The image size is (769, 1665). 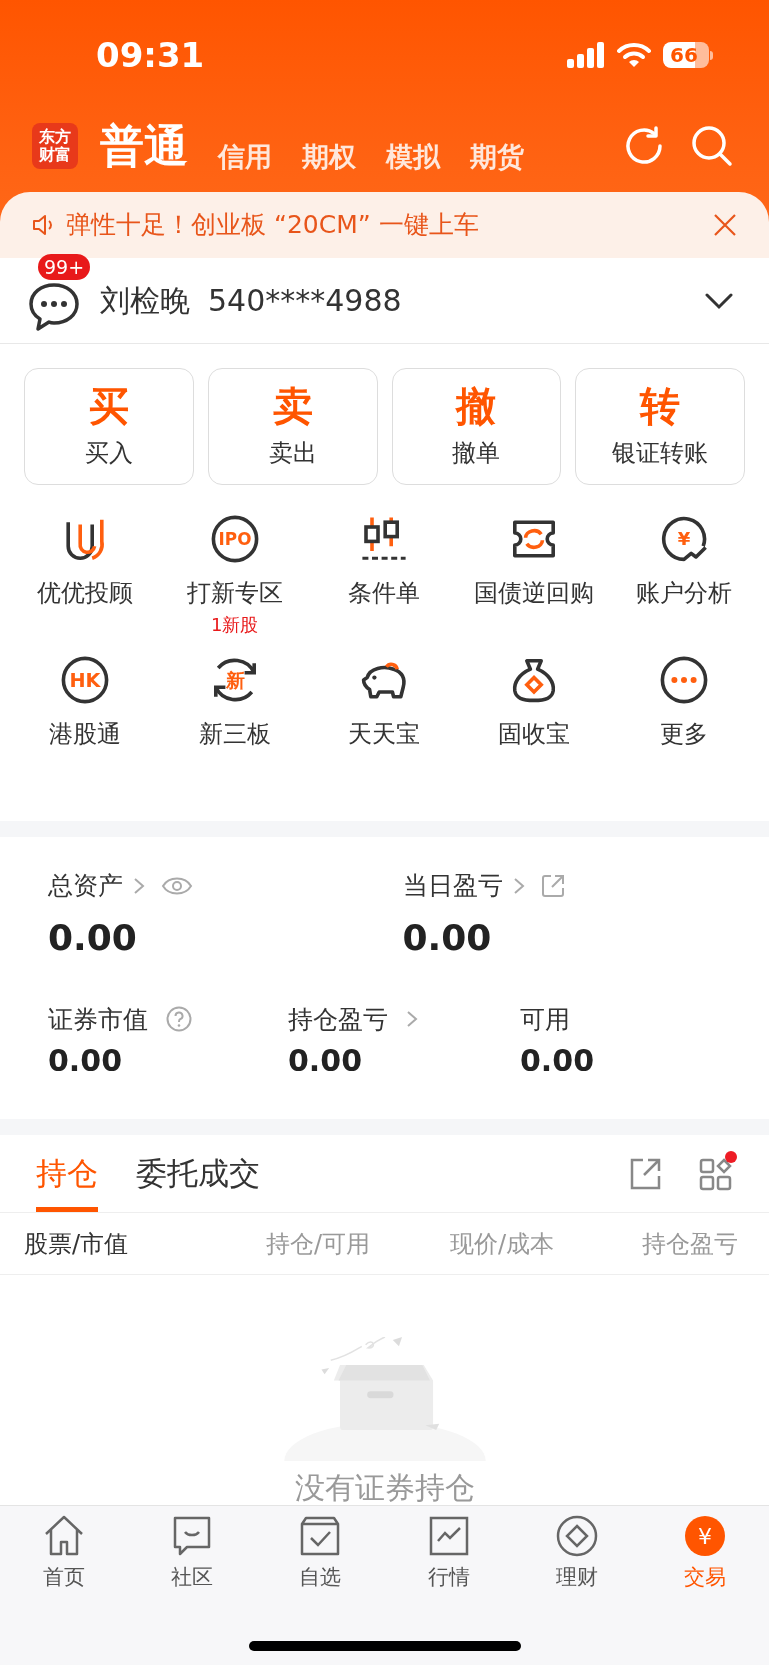 I want to click on service-item: 新三板, so click(x=234, y=734).